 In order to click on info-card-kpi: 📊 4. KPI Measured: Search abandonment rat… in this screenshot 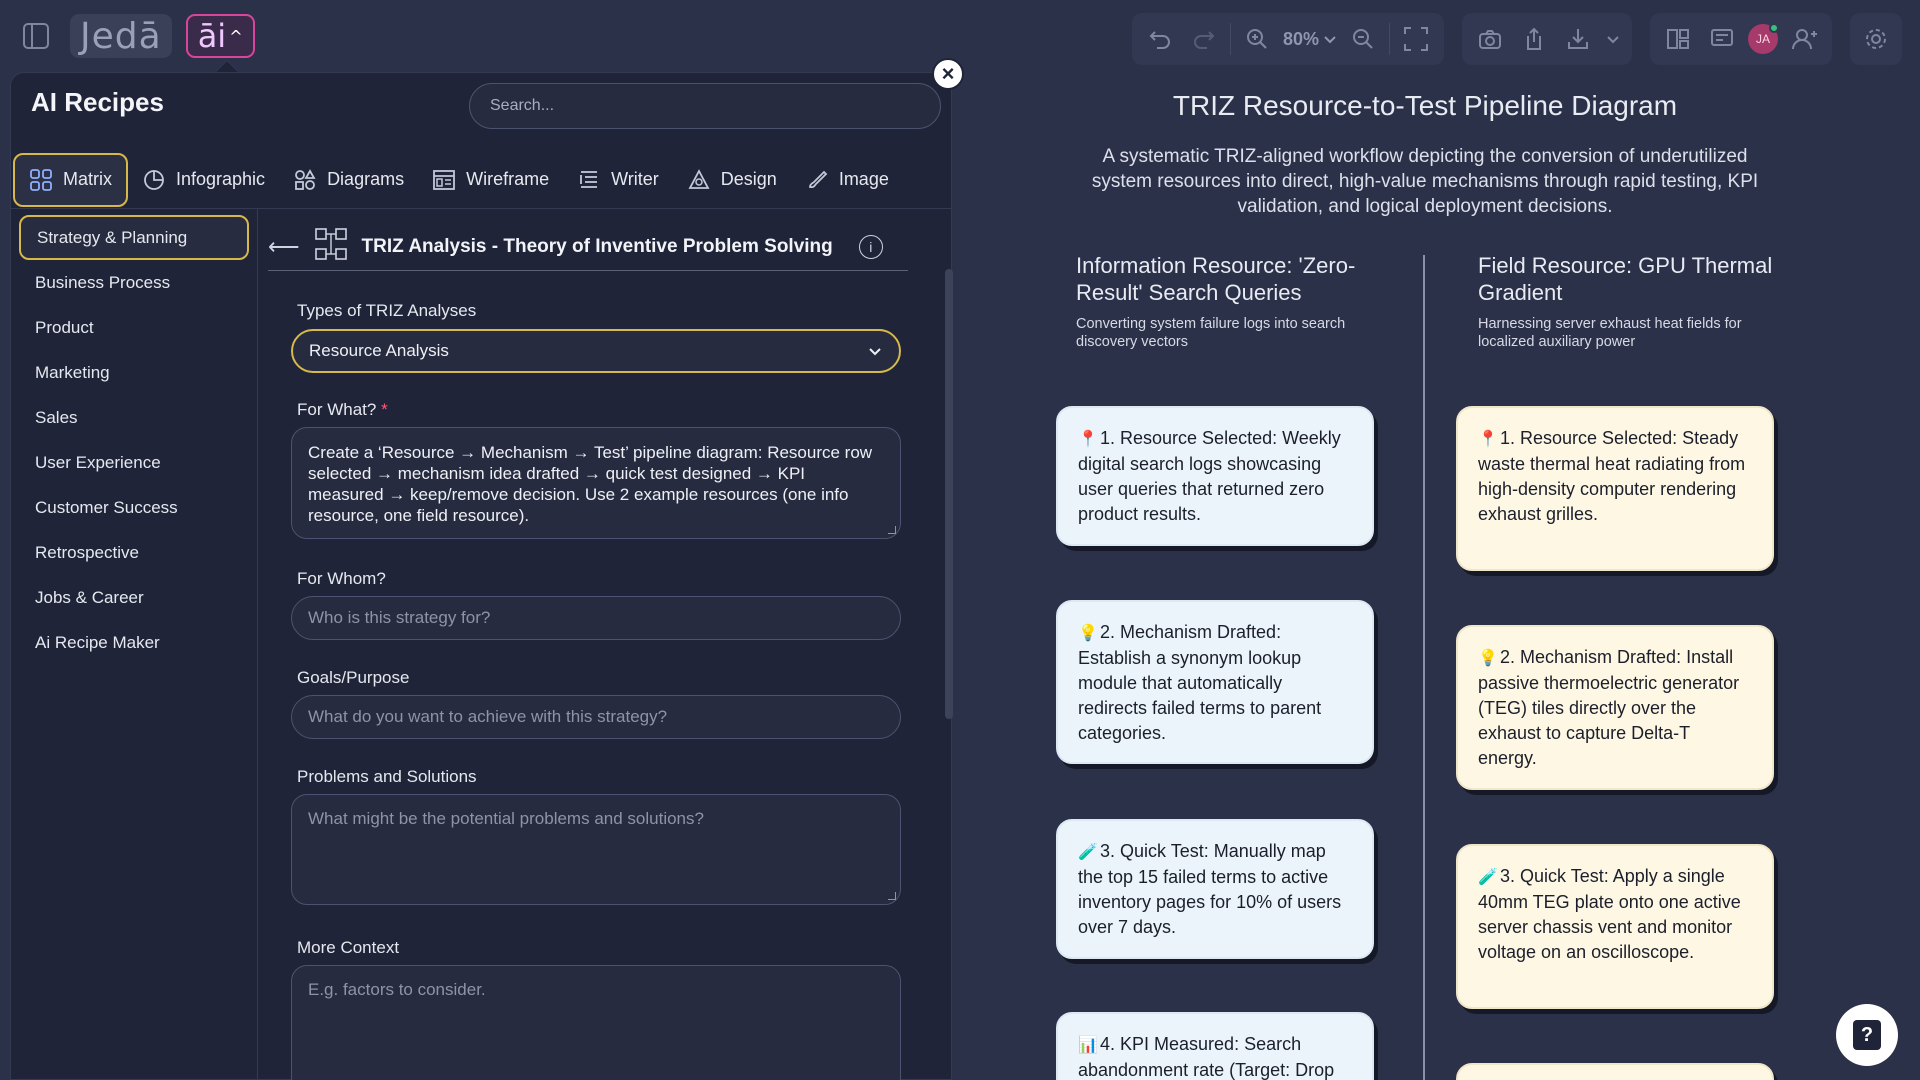, I will do `click(1215, 1046)`.